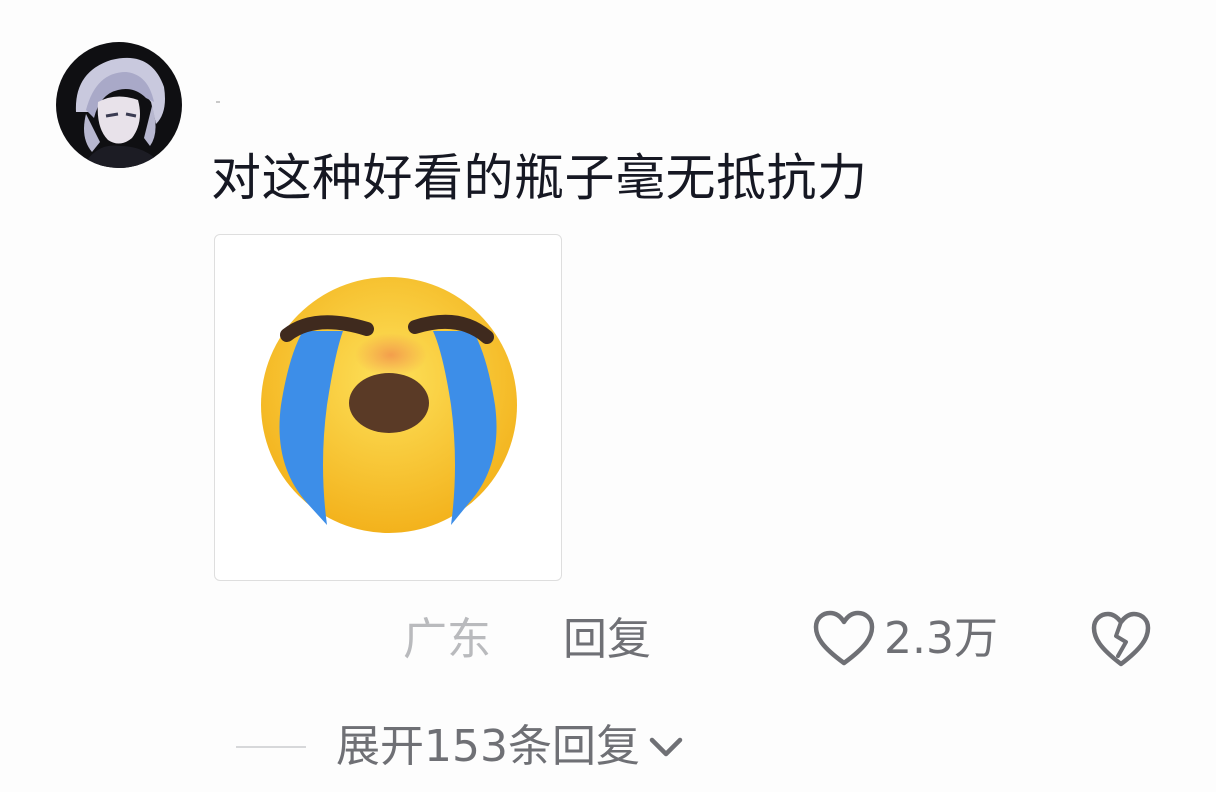  What do you see at coordinates (666, 747) in the screenshot?
I see `chevron-down-icon` at bounding box center [666, 747].